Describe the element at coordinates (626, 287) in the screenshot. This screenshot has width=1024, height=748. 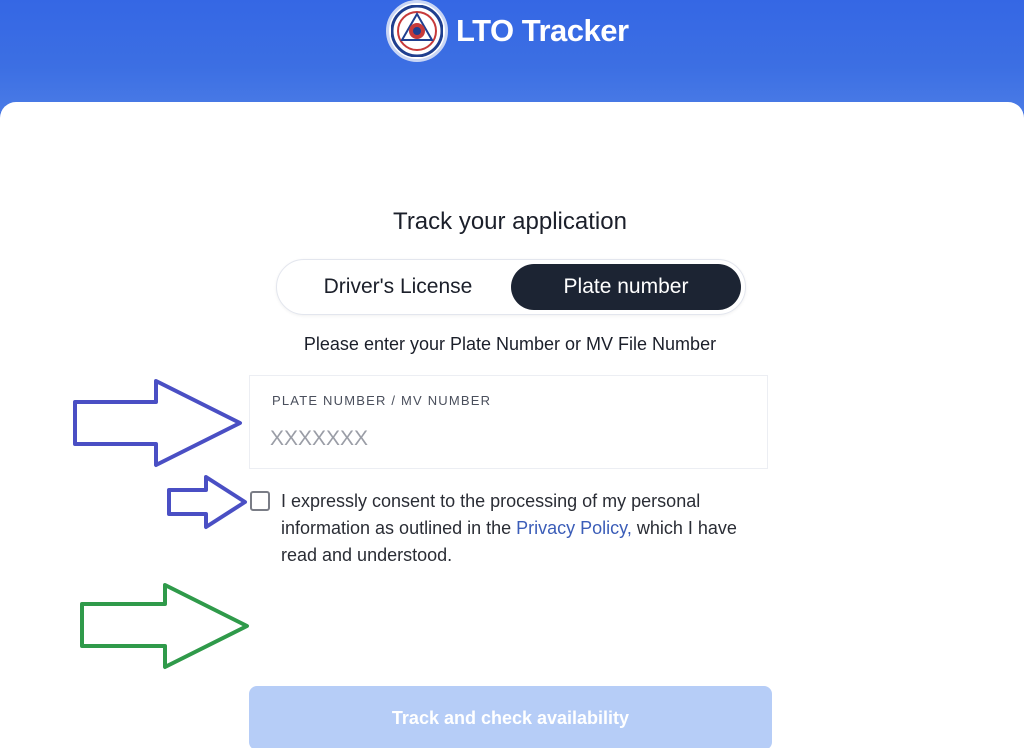
I see `tab-plate-number: Plate number` at that location.